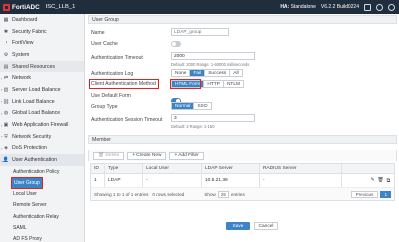 Image resolution: width=399 pixels, height=242 pixels. Describe the element at coordinates (6, 148) in the screenshot. I see `dos-icon: ◈` at that location.